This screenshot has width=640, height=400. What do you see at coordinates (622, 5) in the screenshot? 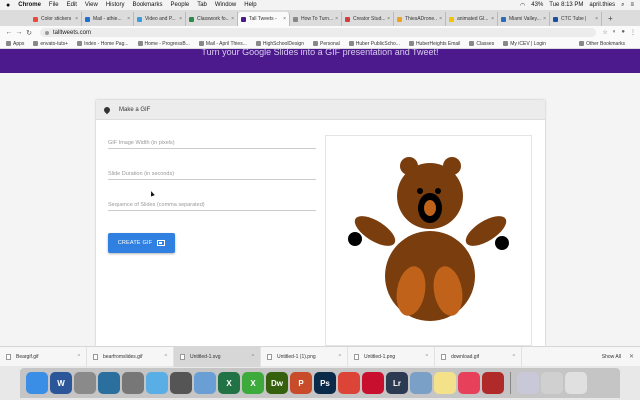
I see `search-icon: ⌕` at bounding box center [622, 5].